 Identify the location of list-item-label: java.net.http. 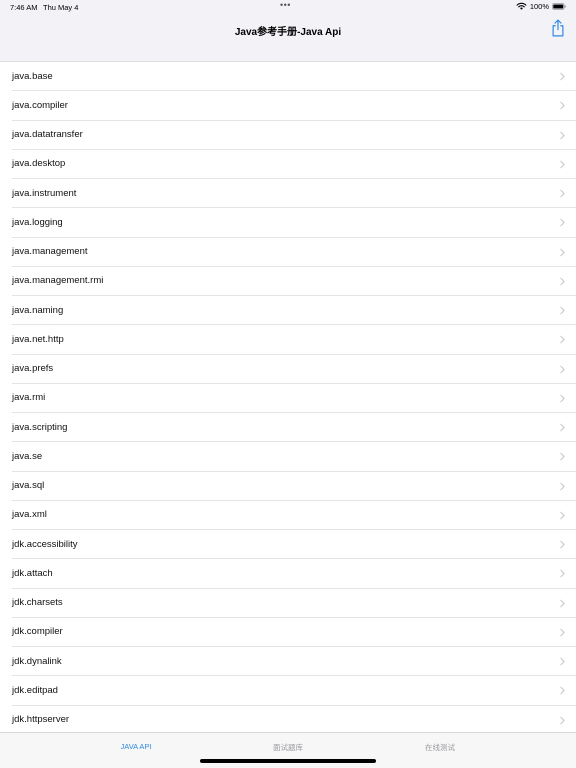
(38, 339).